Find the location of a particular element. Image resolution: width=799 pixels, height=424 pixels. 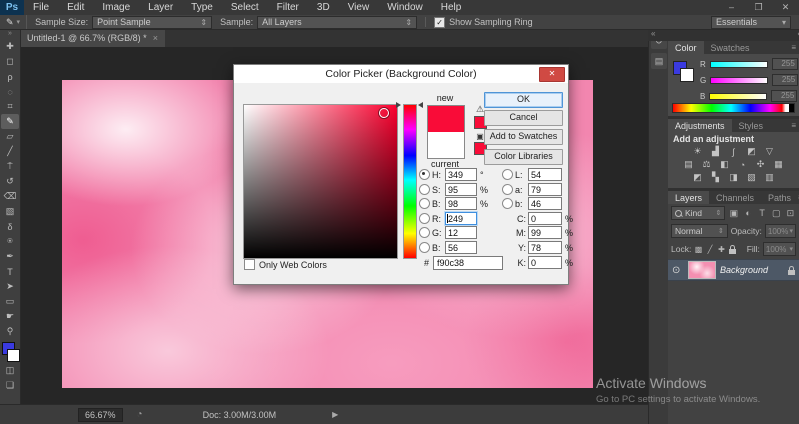

tab-close-icon: × is located at coordinates (155, 38).